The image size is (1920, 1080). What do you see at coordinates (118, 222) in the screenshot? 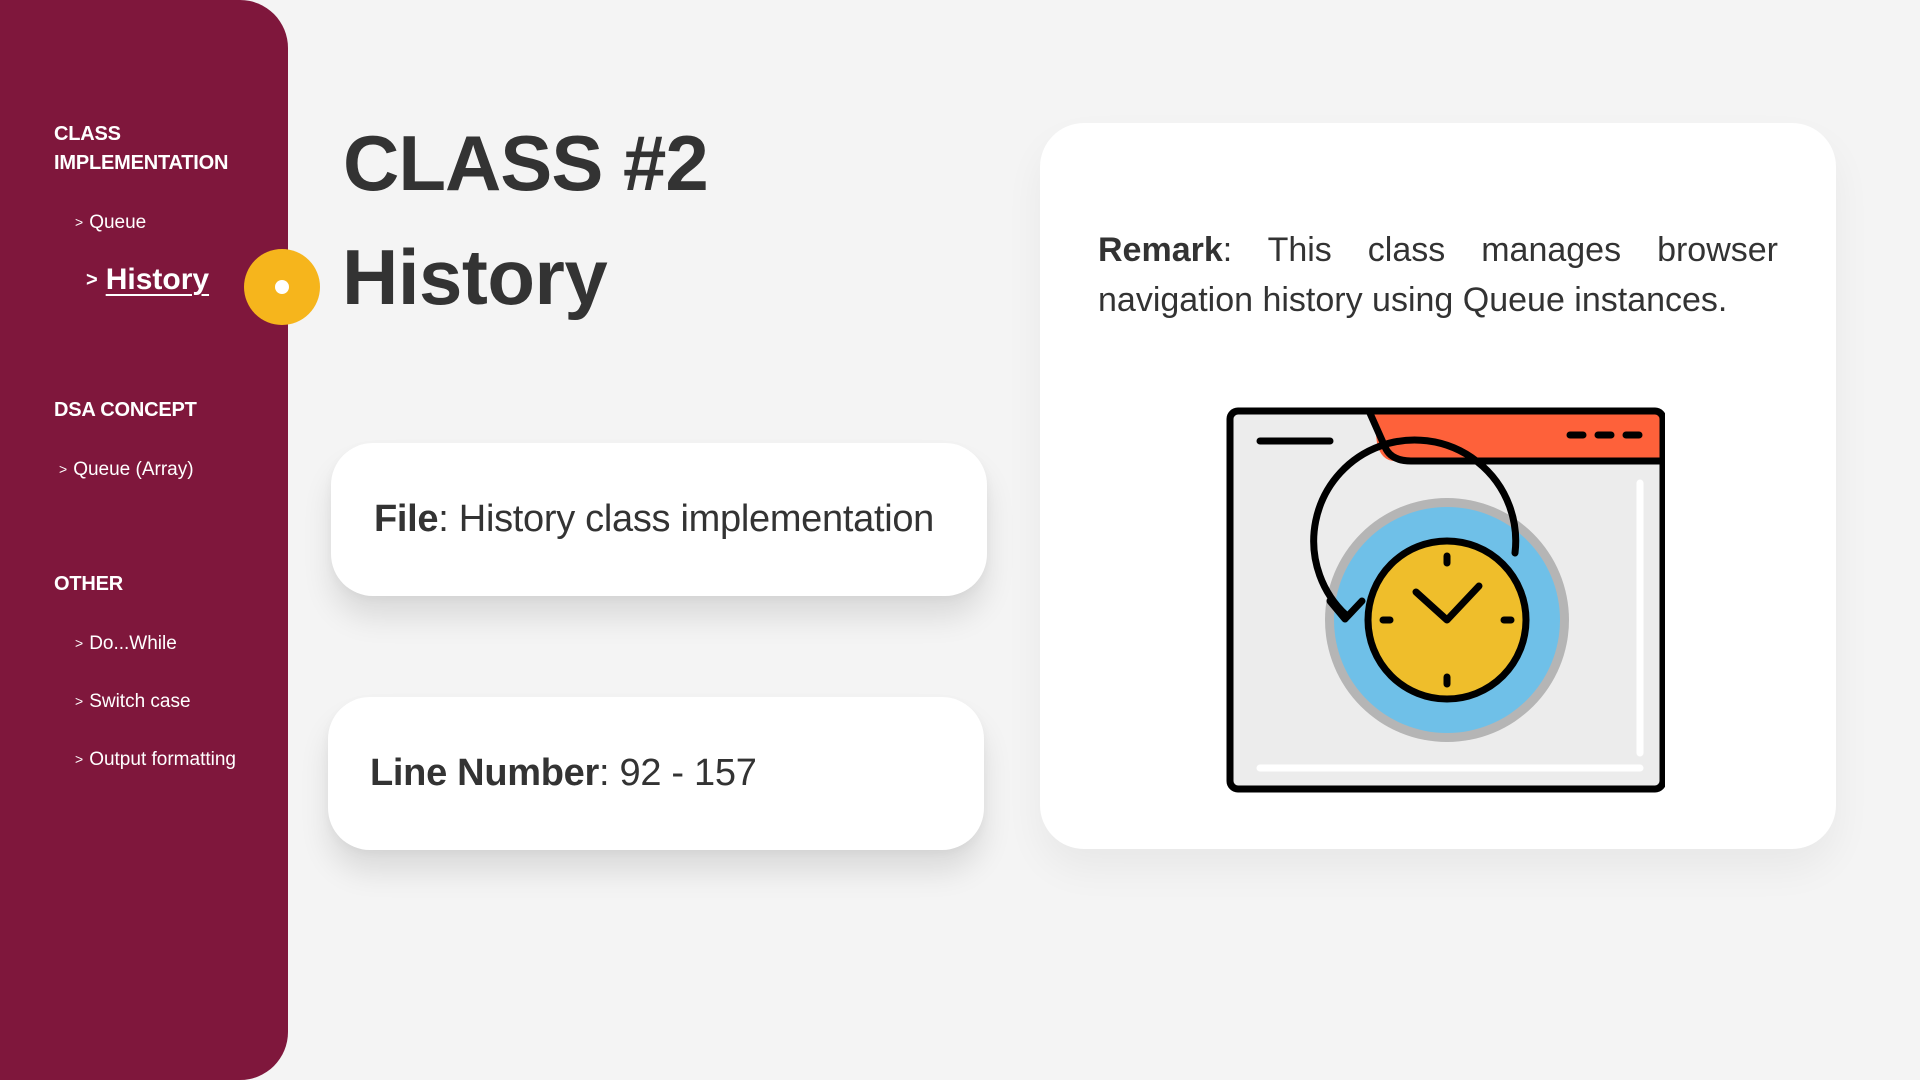
I see `sidebar-item-label: Queue` at bounding box center [118, 222].